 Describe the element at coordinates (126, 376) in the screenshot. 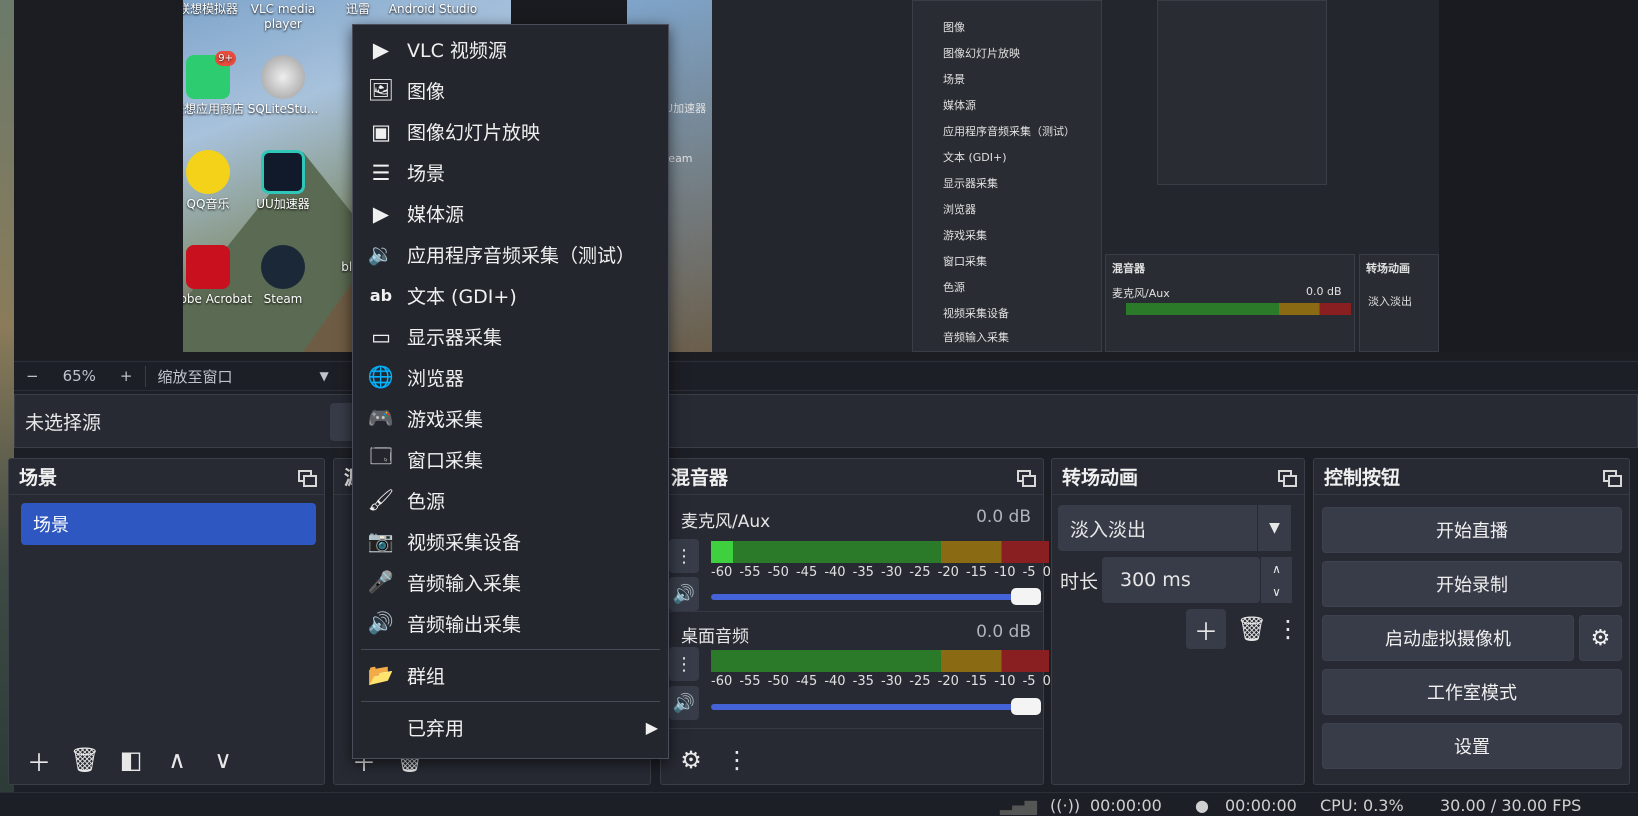

I see `zoom-in-button: +` at that location.